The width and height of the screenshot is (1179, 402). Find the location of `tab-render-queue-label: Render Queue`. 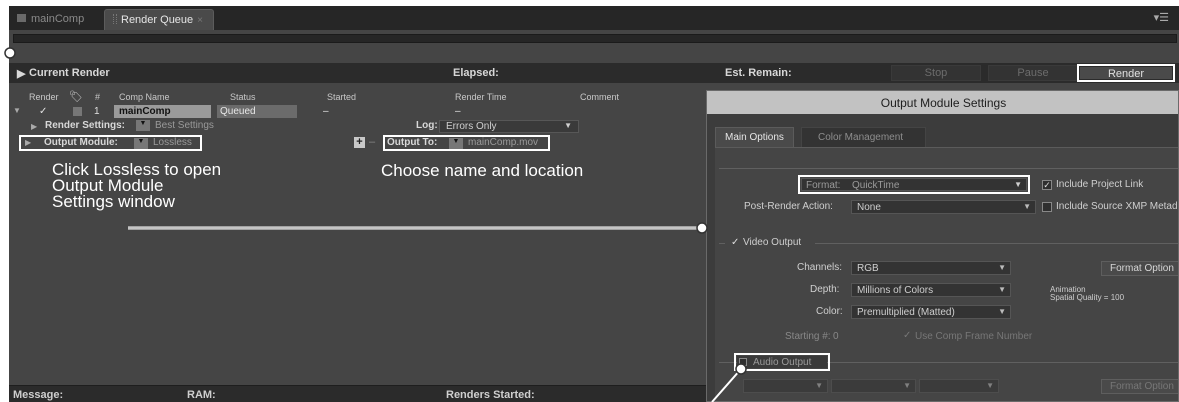

tab-render-queue-label: Render Queue is located at coordinates (157, 20).